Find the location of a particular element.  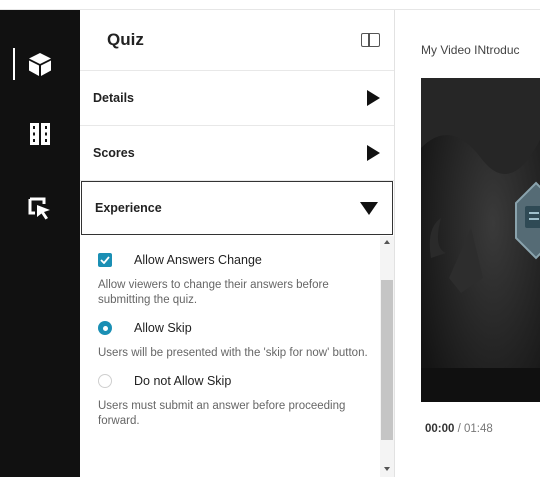

section-experience: Experience is located at coordinates (237, 208).